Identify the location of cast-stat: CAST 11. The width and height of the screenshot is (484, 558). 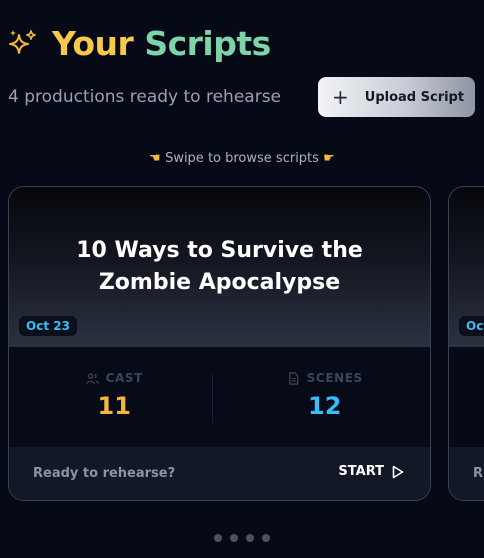
(114, 397).